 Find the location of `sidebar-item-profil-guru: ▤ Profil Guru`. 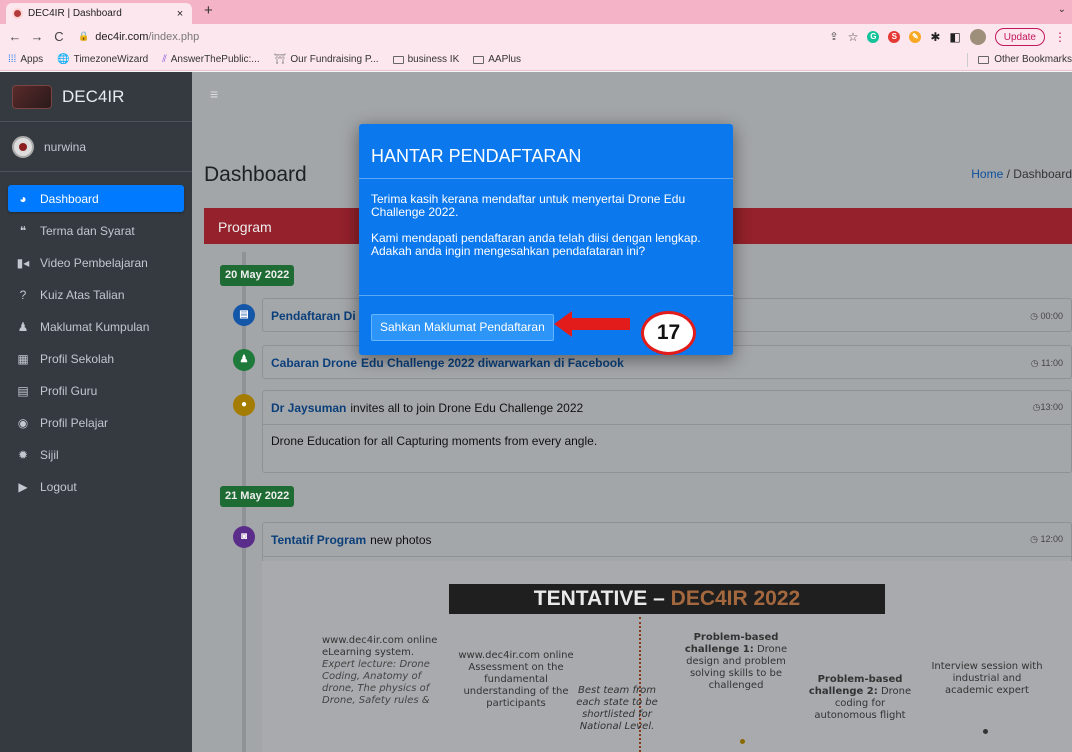

sidebar-item-profil-guru: ▤ Profil Guru is located at coordinates (96, 390).